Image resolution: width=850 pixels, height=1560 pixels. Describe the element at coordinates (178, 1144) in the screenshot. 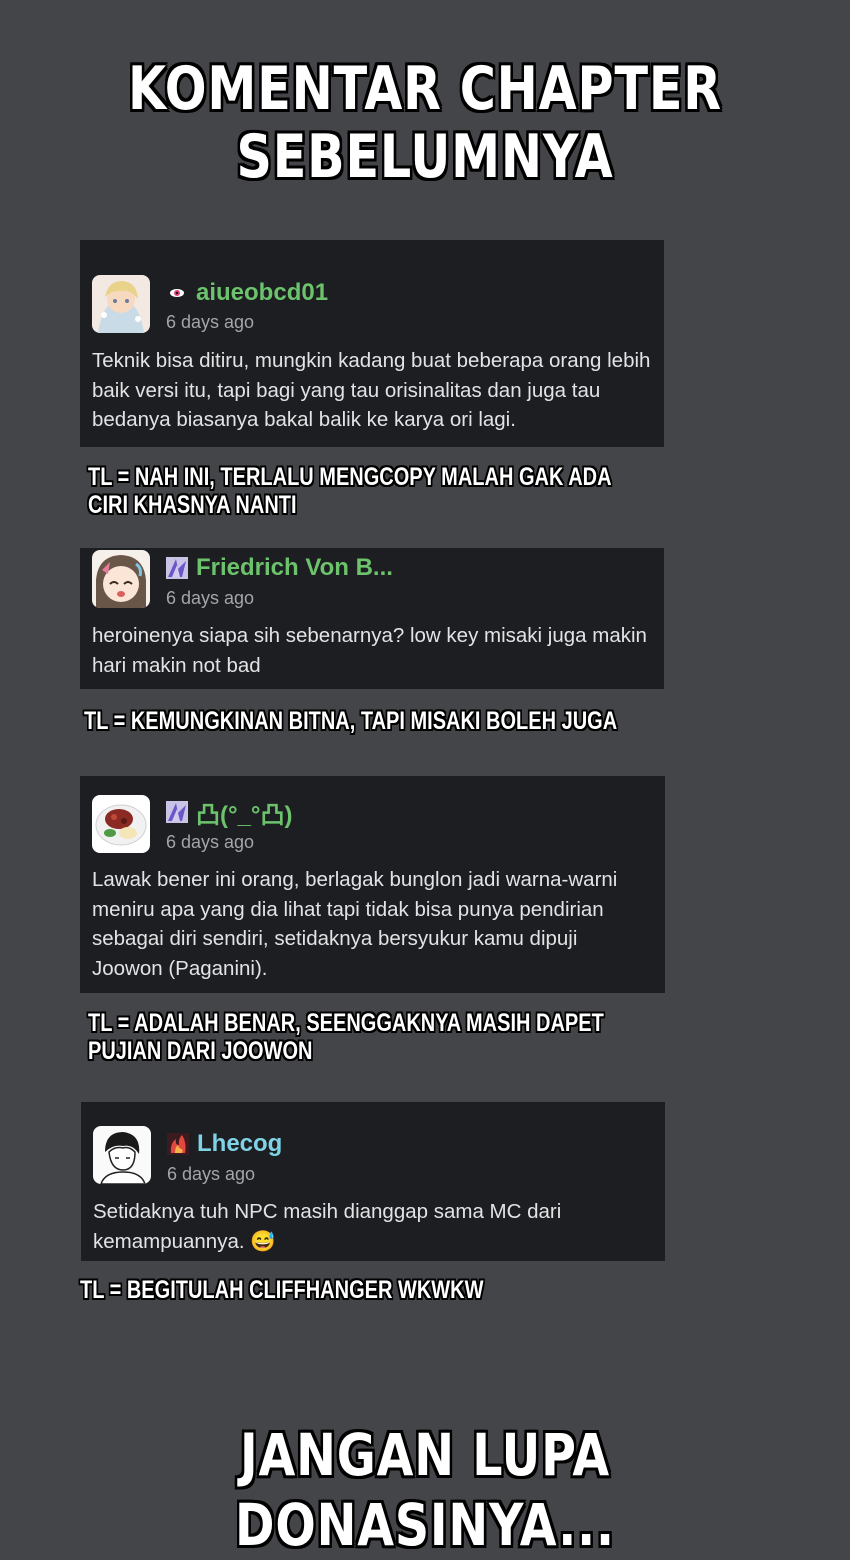

I see `red-flame-badge-icon` at that location.